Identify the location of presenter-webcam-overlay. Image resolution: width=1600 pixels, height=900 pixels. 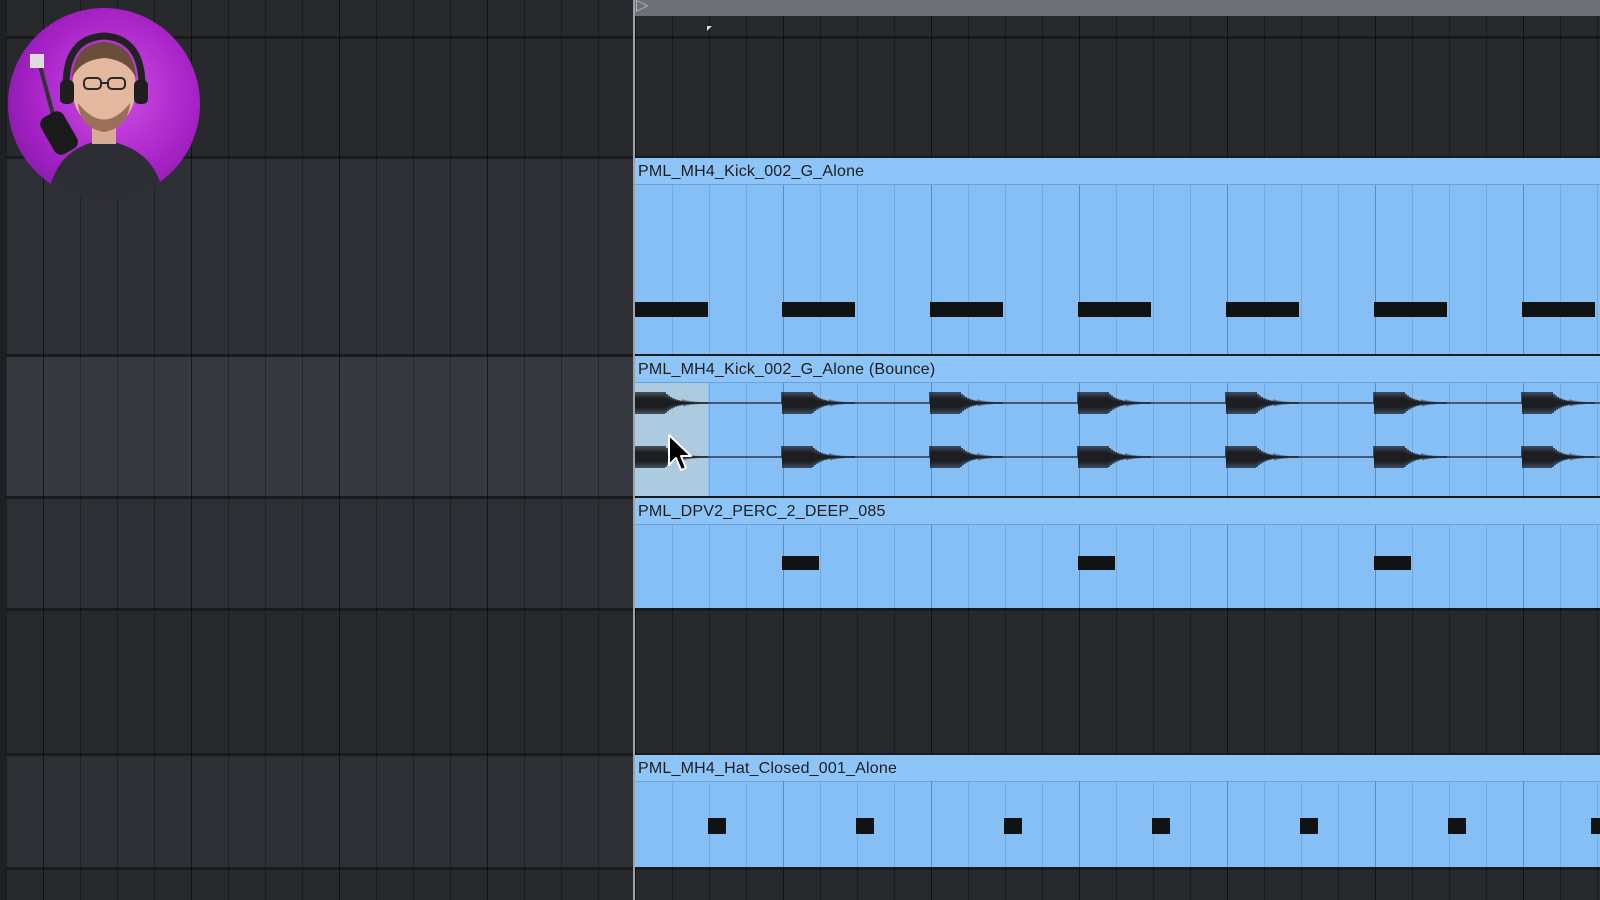
(104, 104).